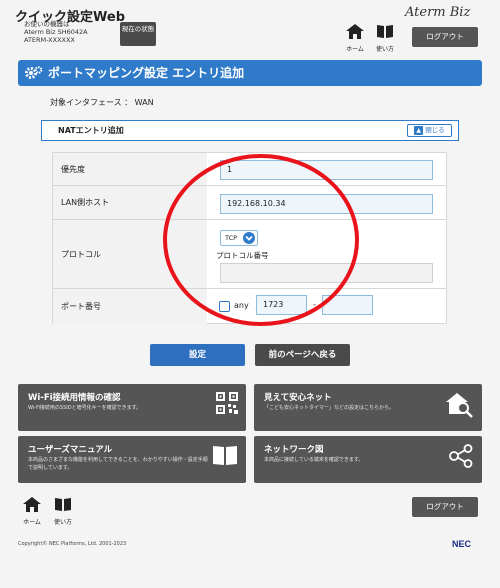 This screenshot has height=588, width=500. What do you see at coordinates (250, 130) in the screenshot?
I see `nat-section-header: NATエントリ追加 ▲ 閉じる` at bounding box center [250, 130].